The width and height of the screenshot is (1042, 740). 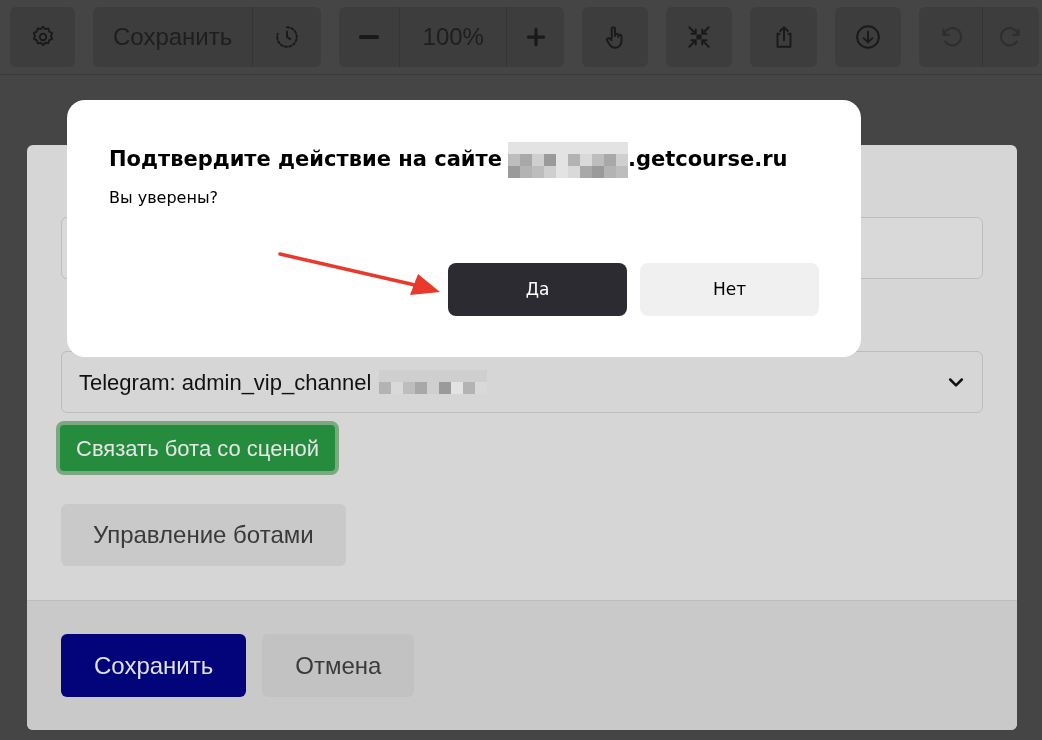 What do you see at coordinates (615, 37) in the screenshot?
I see `hand-tool-button` at bounding box center [615, 37].